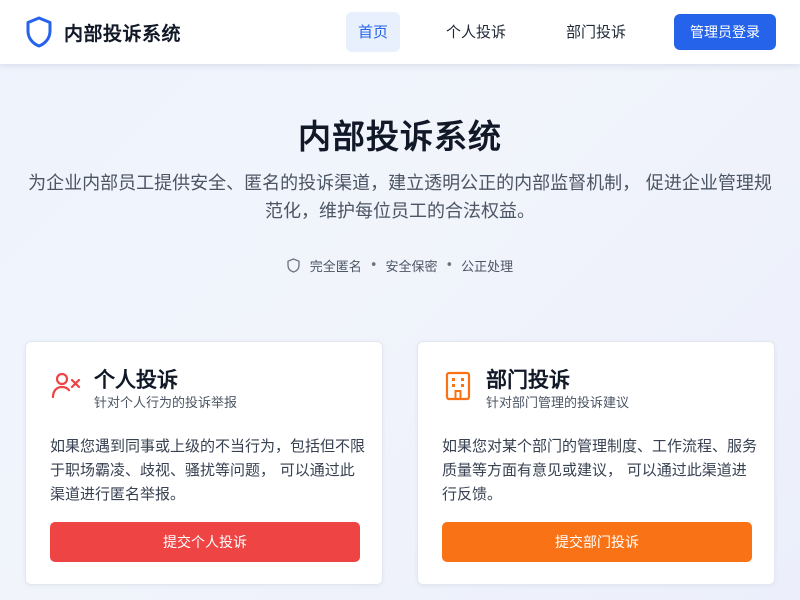 This screenshot has height=600, width=800. I want to click on brand-title: 内部投诉系统, so click(123, 33).